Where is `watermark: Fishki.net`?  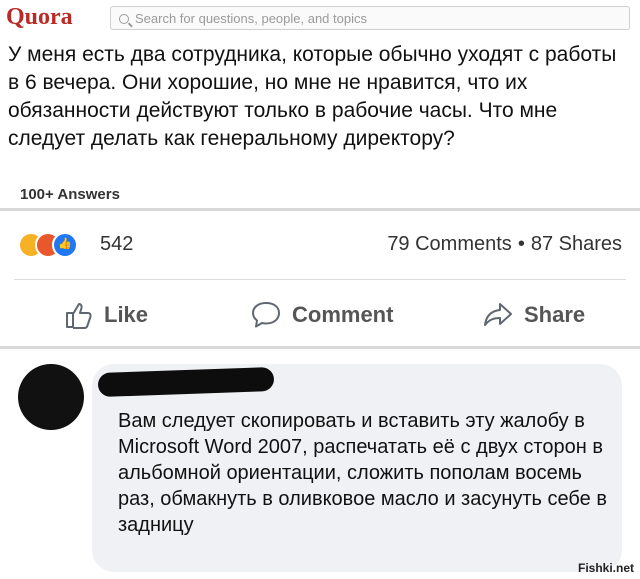 watermark: Fishki.net is located at coordinates (605, 568).